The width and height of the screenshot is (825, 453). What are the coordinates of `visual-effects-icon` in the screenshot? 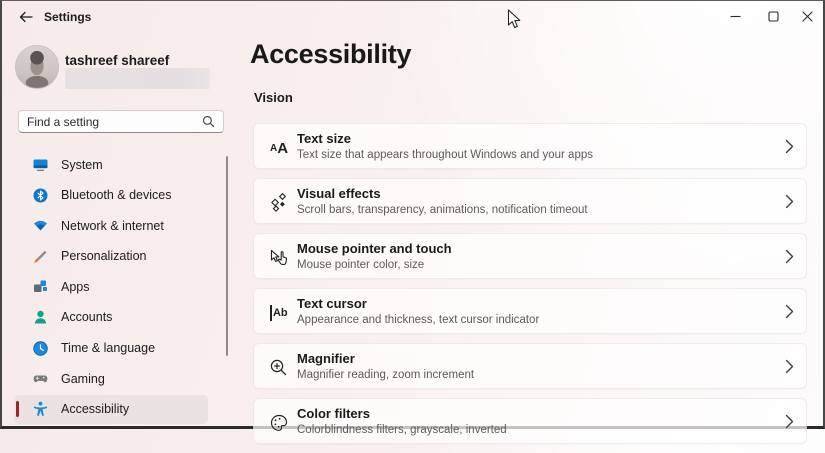 It's located at (279, 203).